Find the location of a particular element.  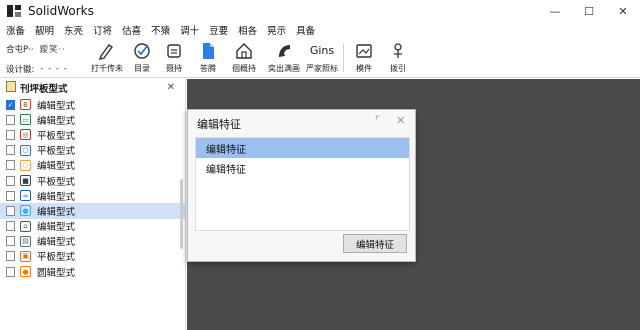

menu-item: 靓明 is located at coordinates (44, 30).